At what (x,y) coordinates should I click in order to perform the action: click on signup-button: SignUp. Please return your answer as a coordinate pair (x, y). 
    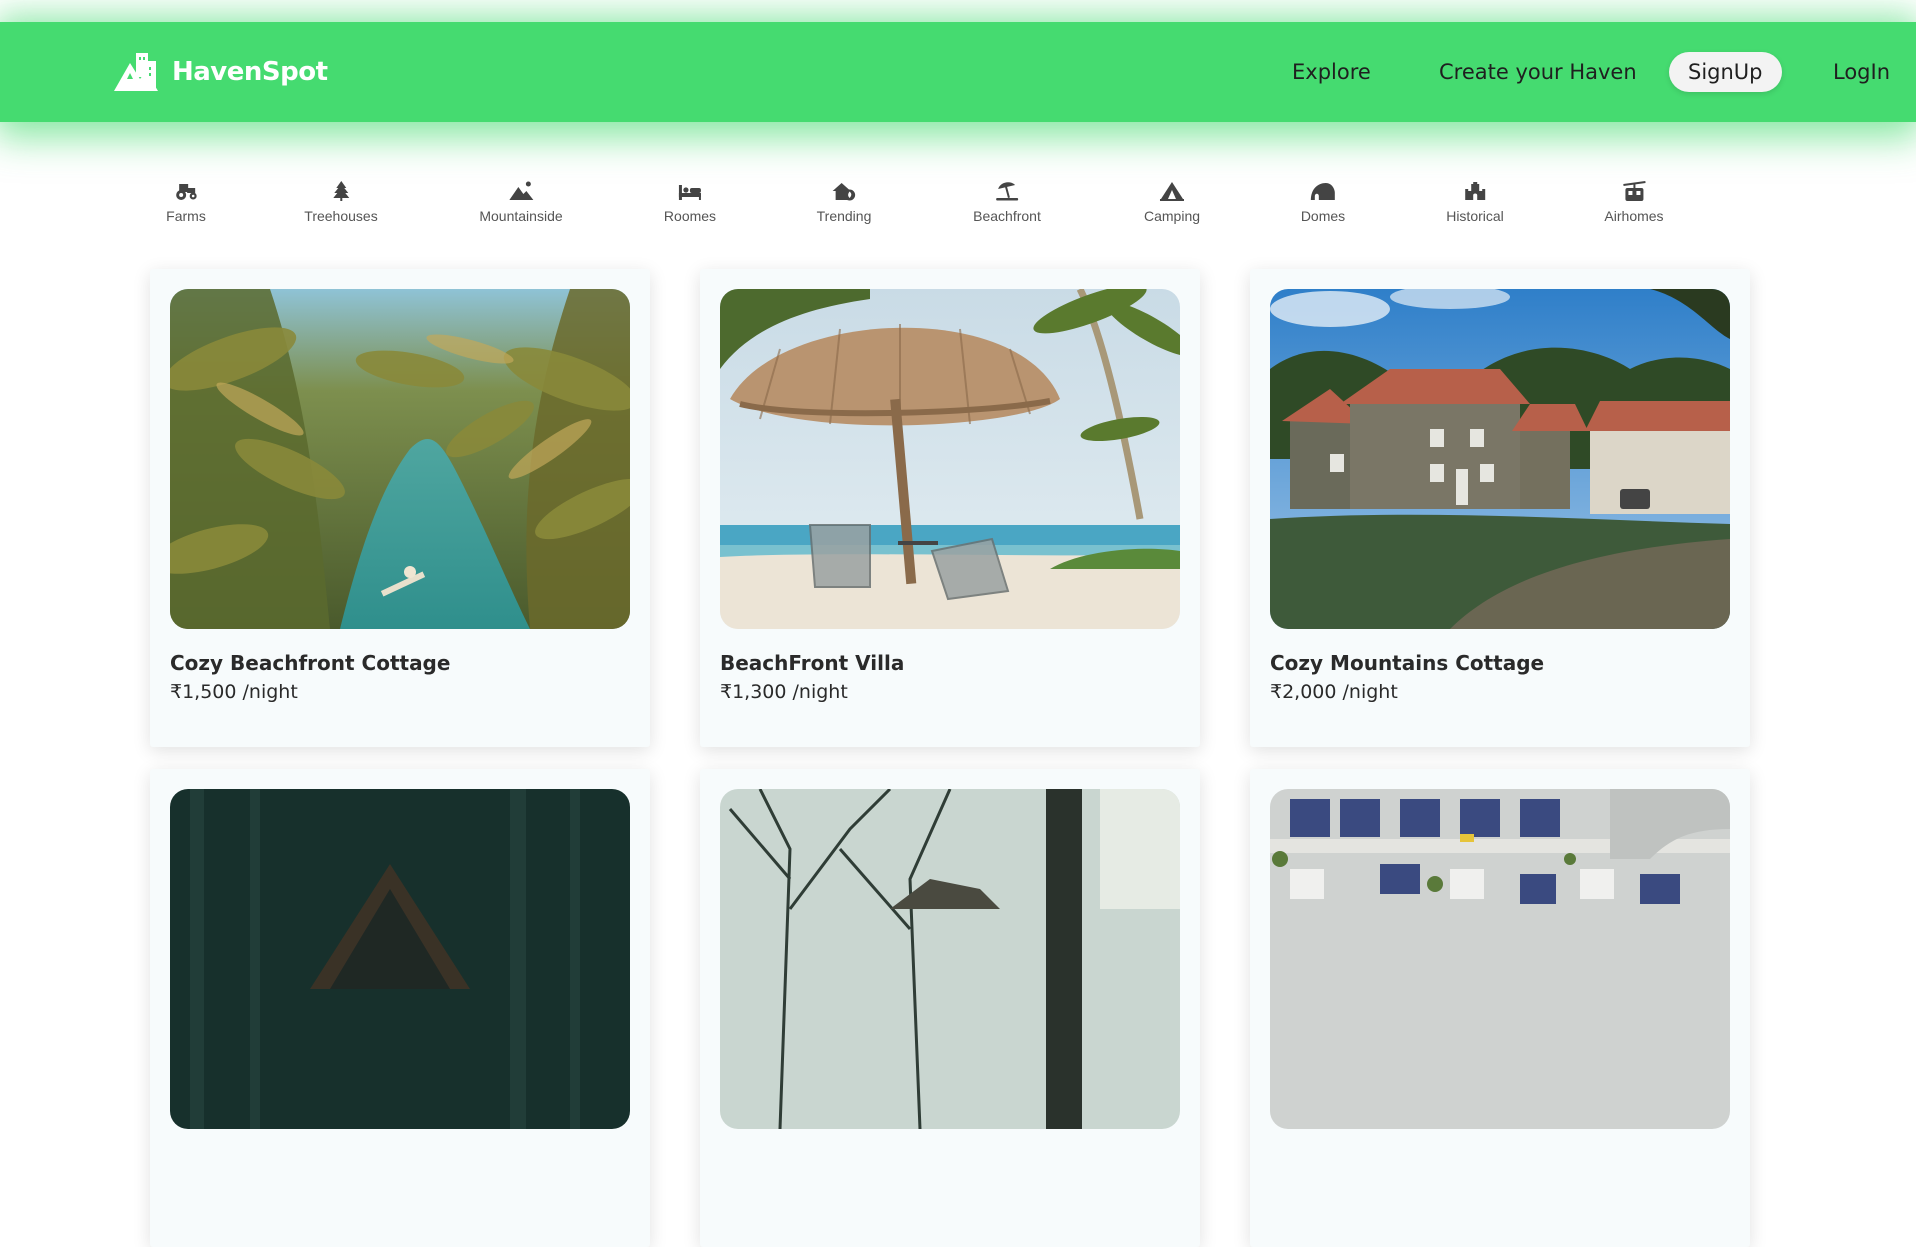
    Looking at the image, I should click on (1725, 72).